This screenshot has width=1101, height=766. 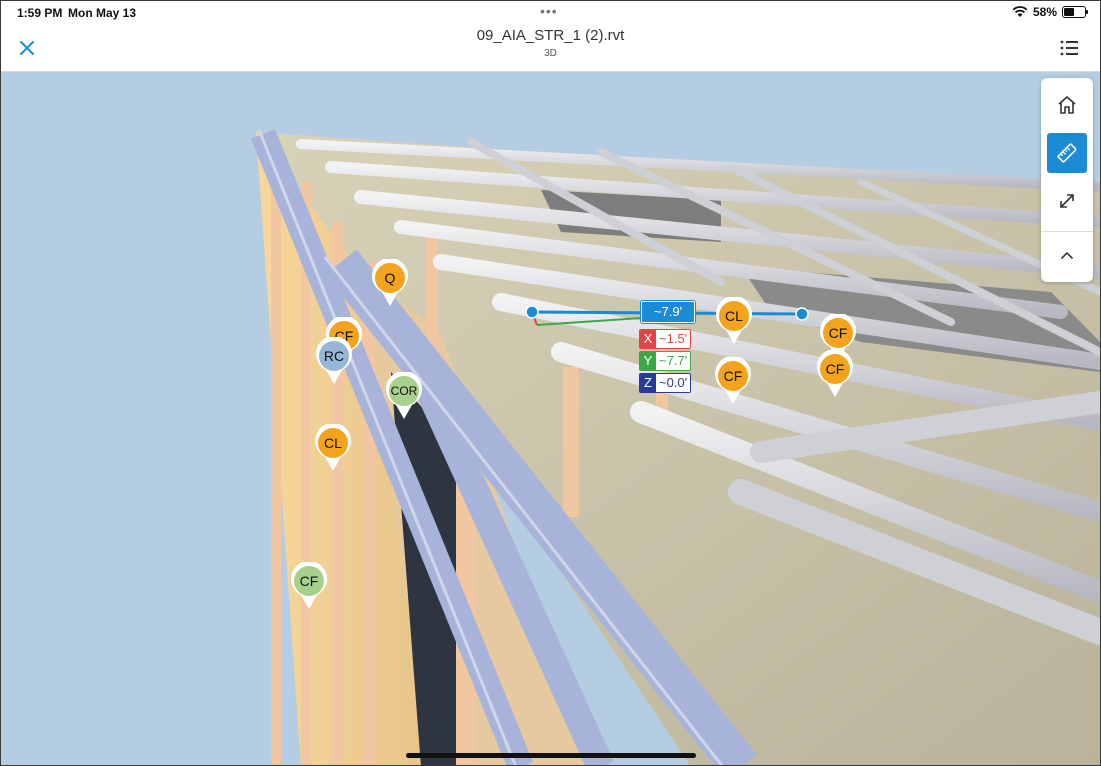 I want to click on view-toolbar, so click(x=1067, y=180).